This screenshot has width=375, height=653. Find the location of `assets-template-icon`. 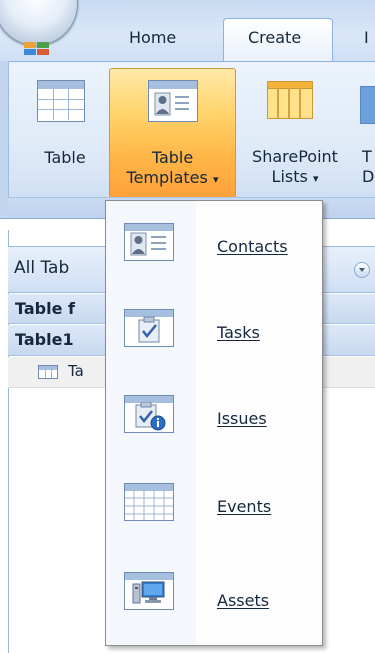

assets-template-icon is located at coordinates (149, 591).